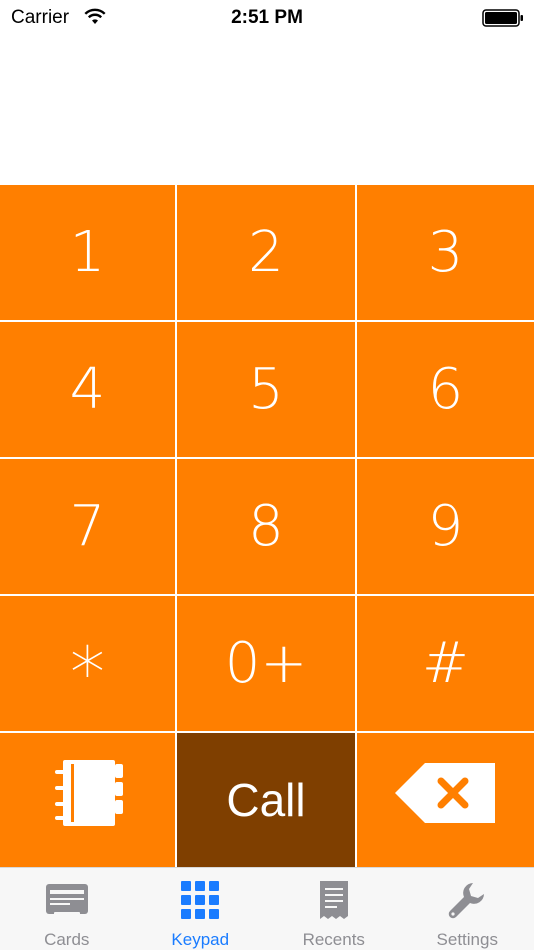 The width and height of the screenshot is (534, 951). I want to click on key-1: 1, so click(87, 252).